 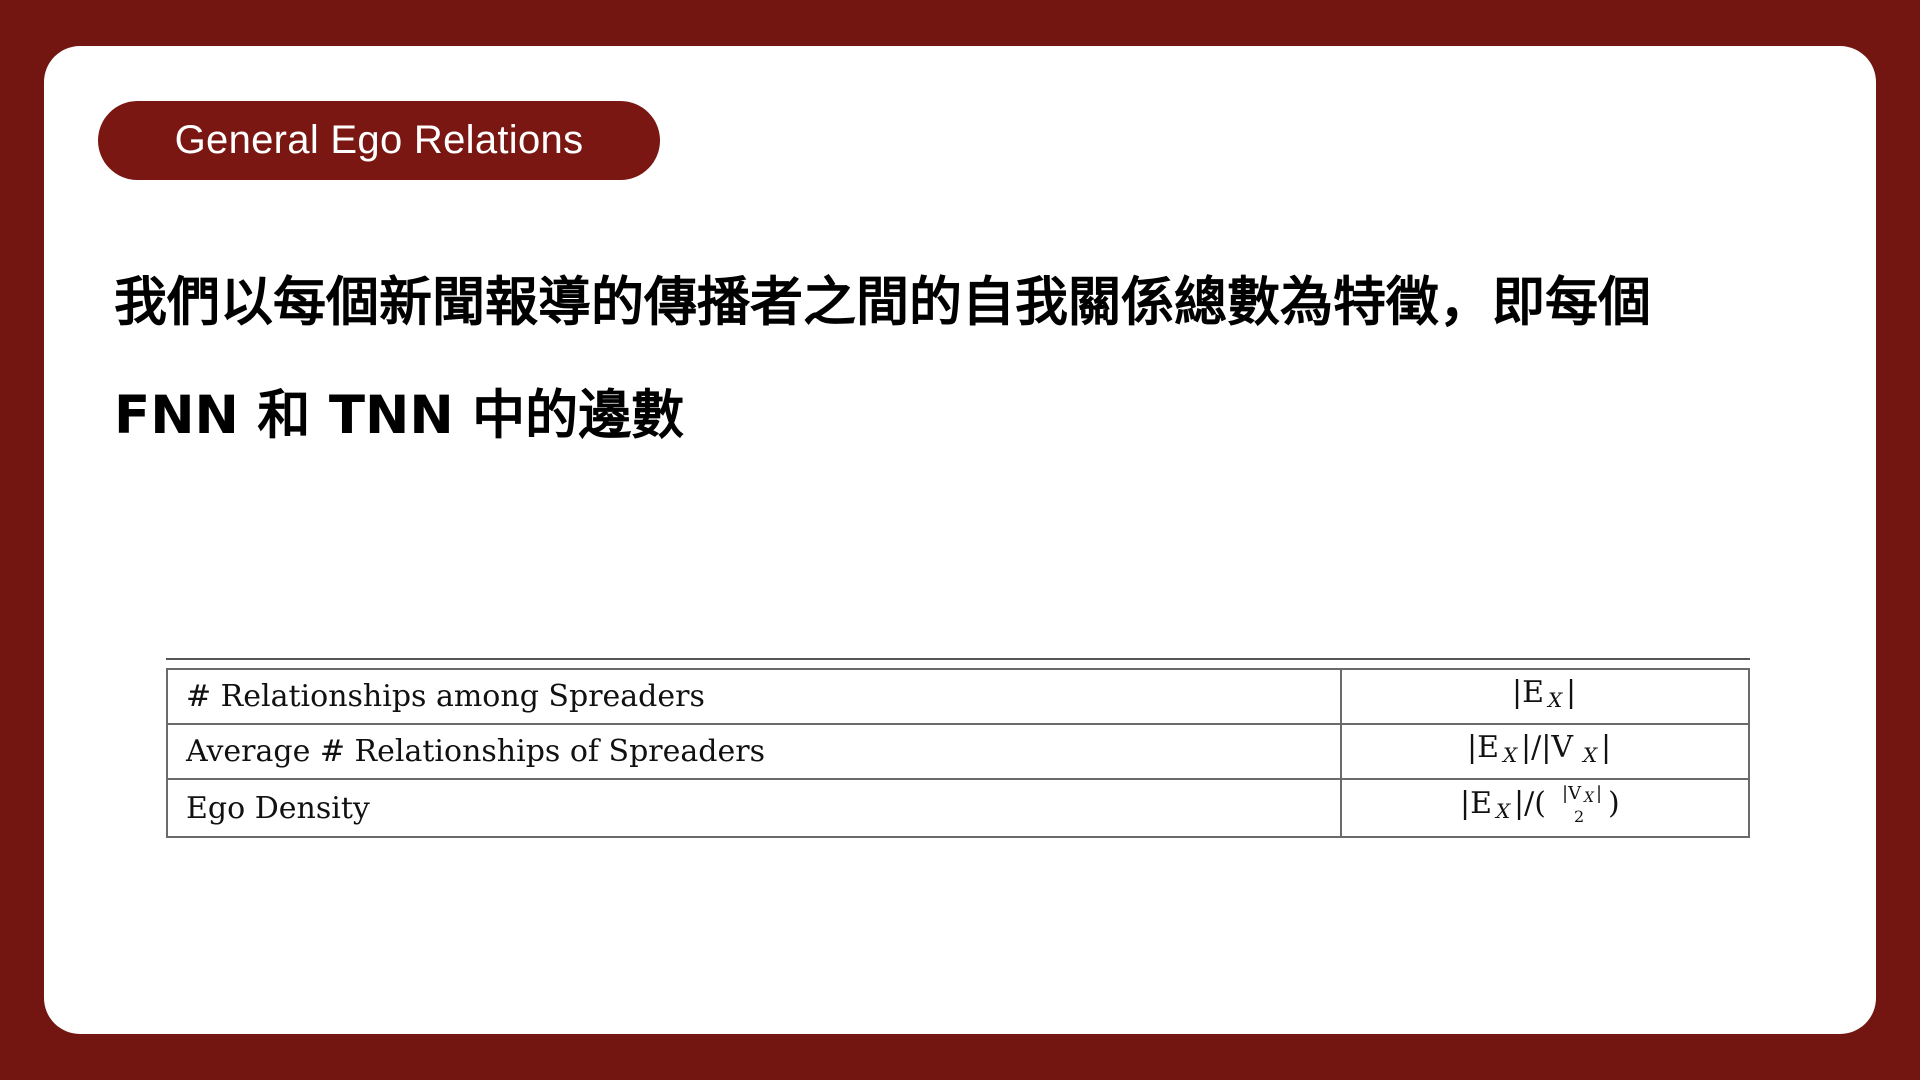 I want to click on row-formula: |E X |/|V X |, so click(x=1545, y=751).